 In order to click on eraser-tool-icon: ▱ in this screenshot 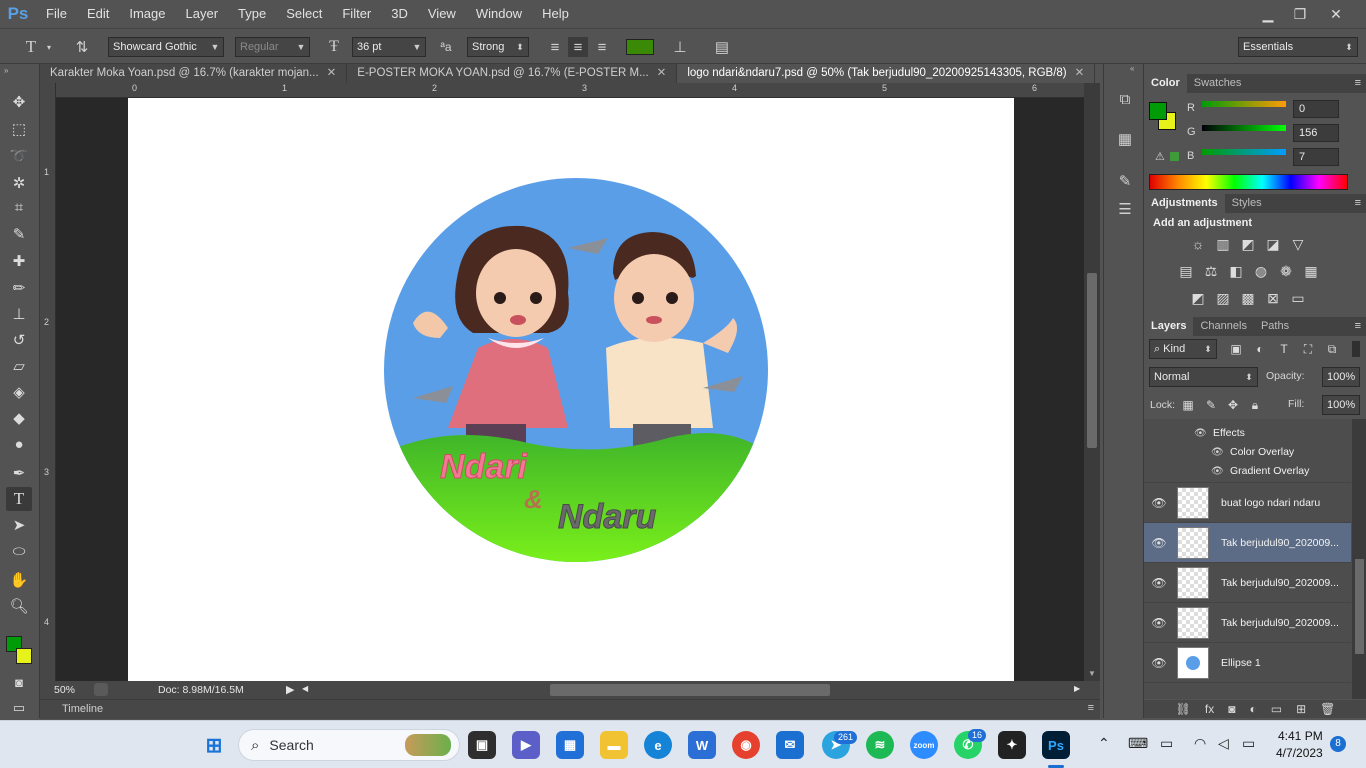, I will do `click(19, 366)`.